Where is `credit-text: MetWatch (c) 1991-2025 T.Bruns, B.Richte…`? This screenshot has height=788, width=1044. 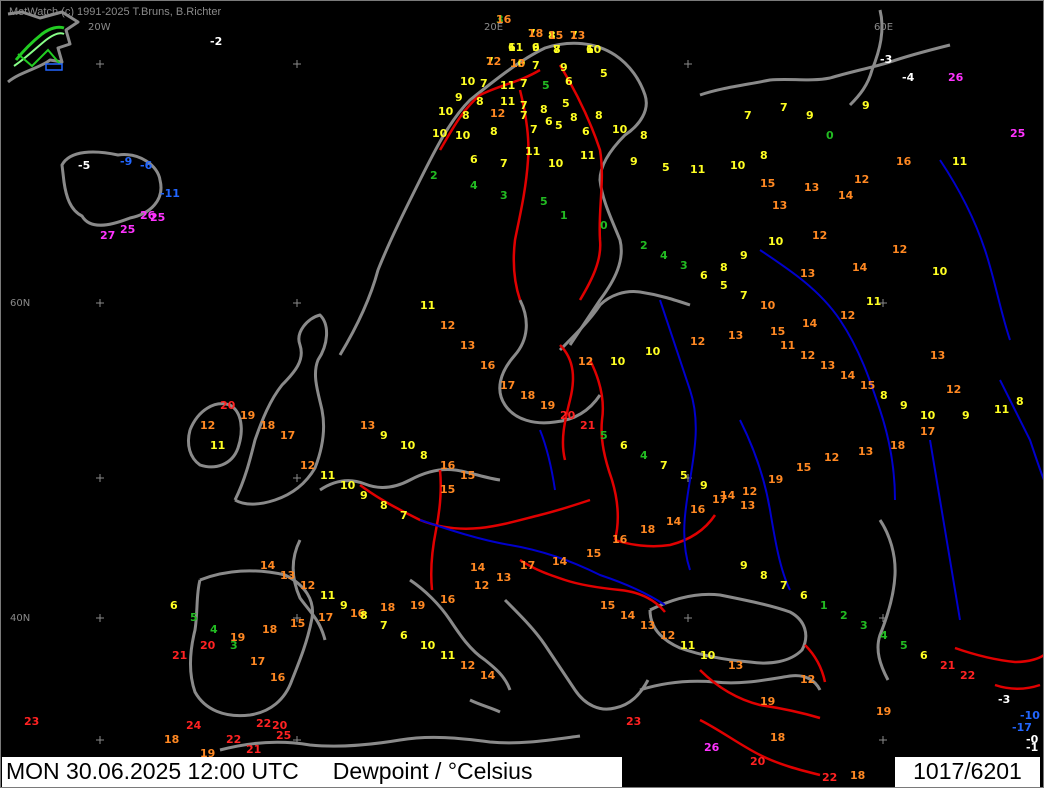
credit-text: MetWatch (c) 1991-2025 T.Bruns, B.Richte… is located at coordinates (115, 12).